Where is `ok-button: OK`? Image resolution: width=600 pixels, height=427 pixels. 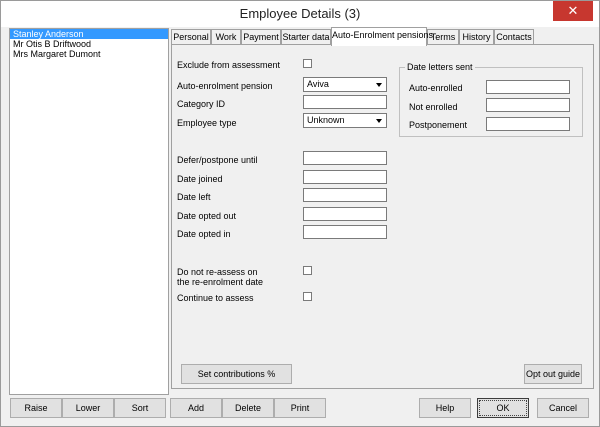
ok-button: OK is located at coordinates (503, 408).